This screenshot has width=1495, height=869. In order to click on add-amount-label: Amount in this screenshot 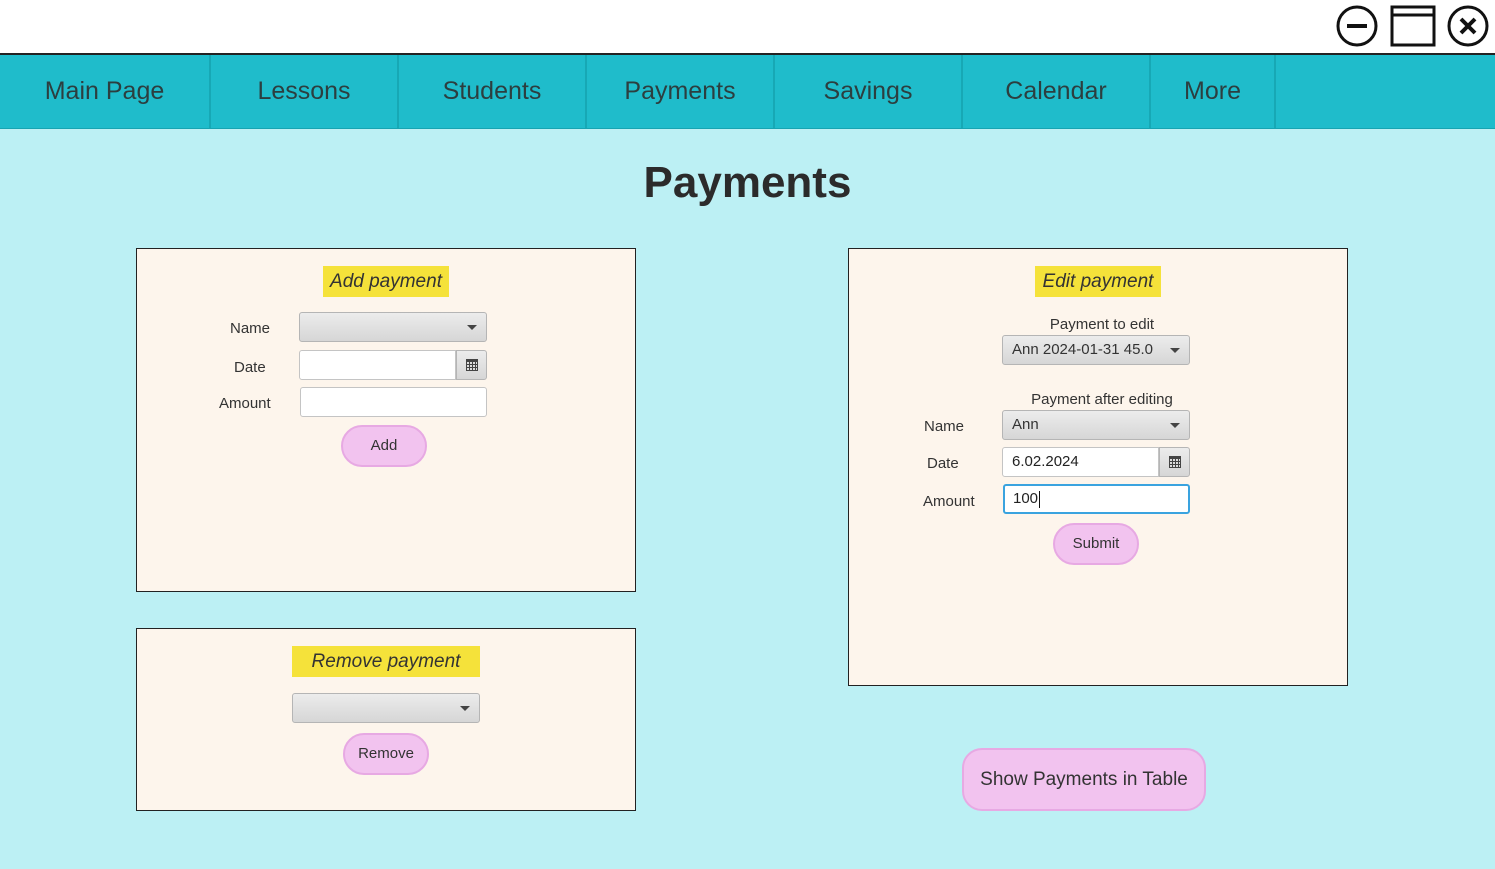, I will do `click(245, 403)`.